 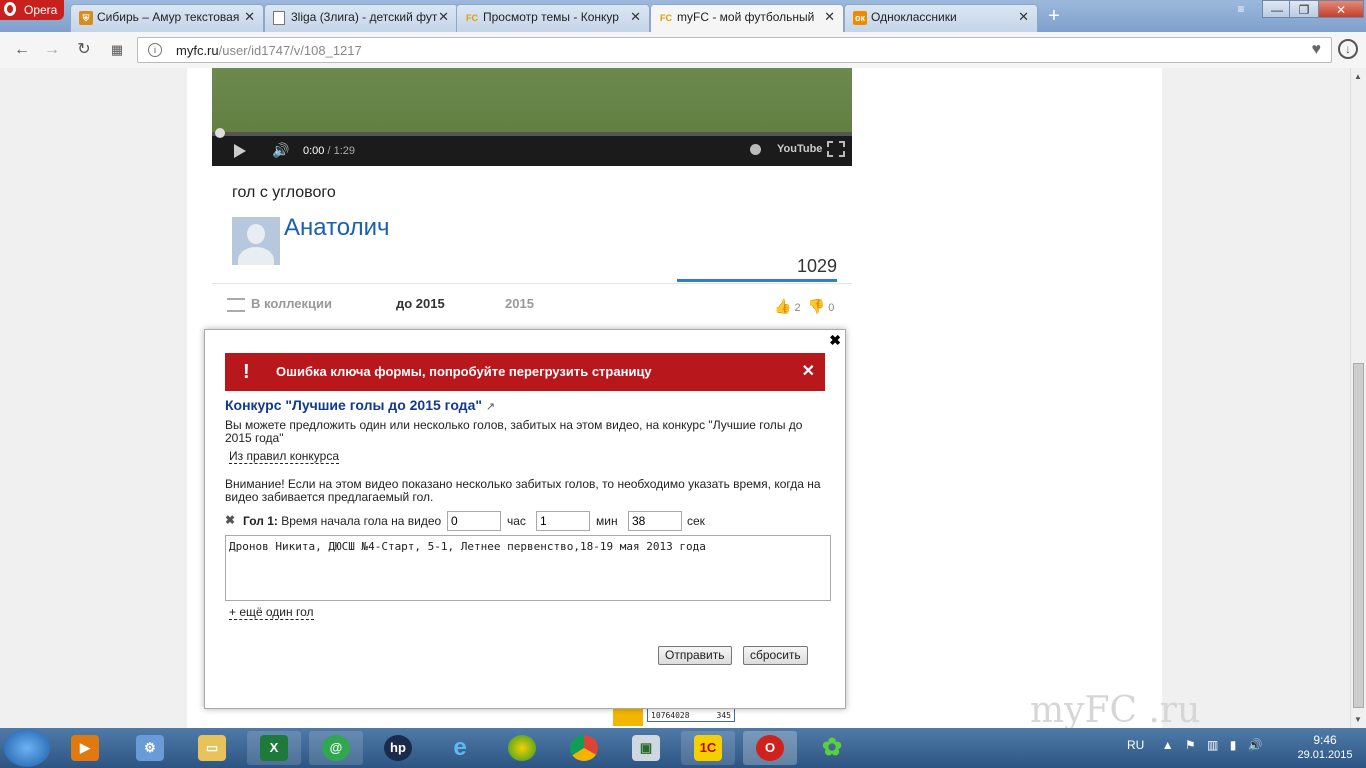 I want to click on exclamation-icon: !, so click(x=246, y=372).